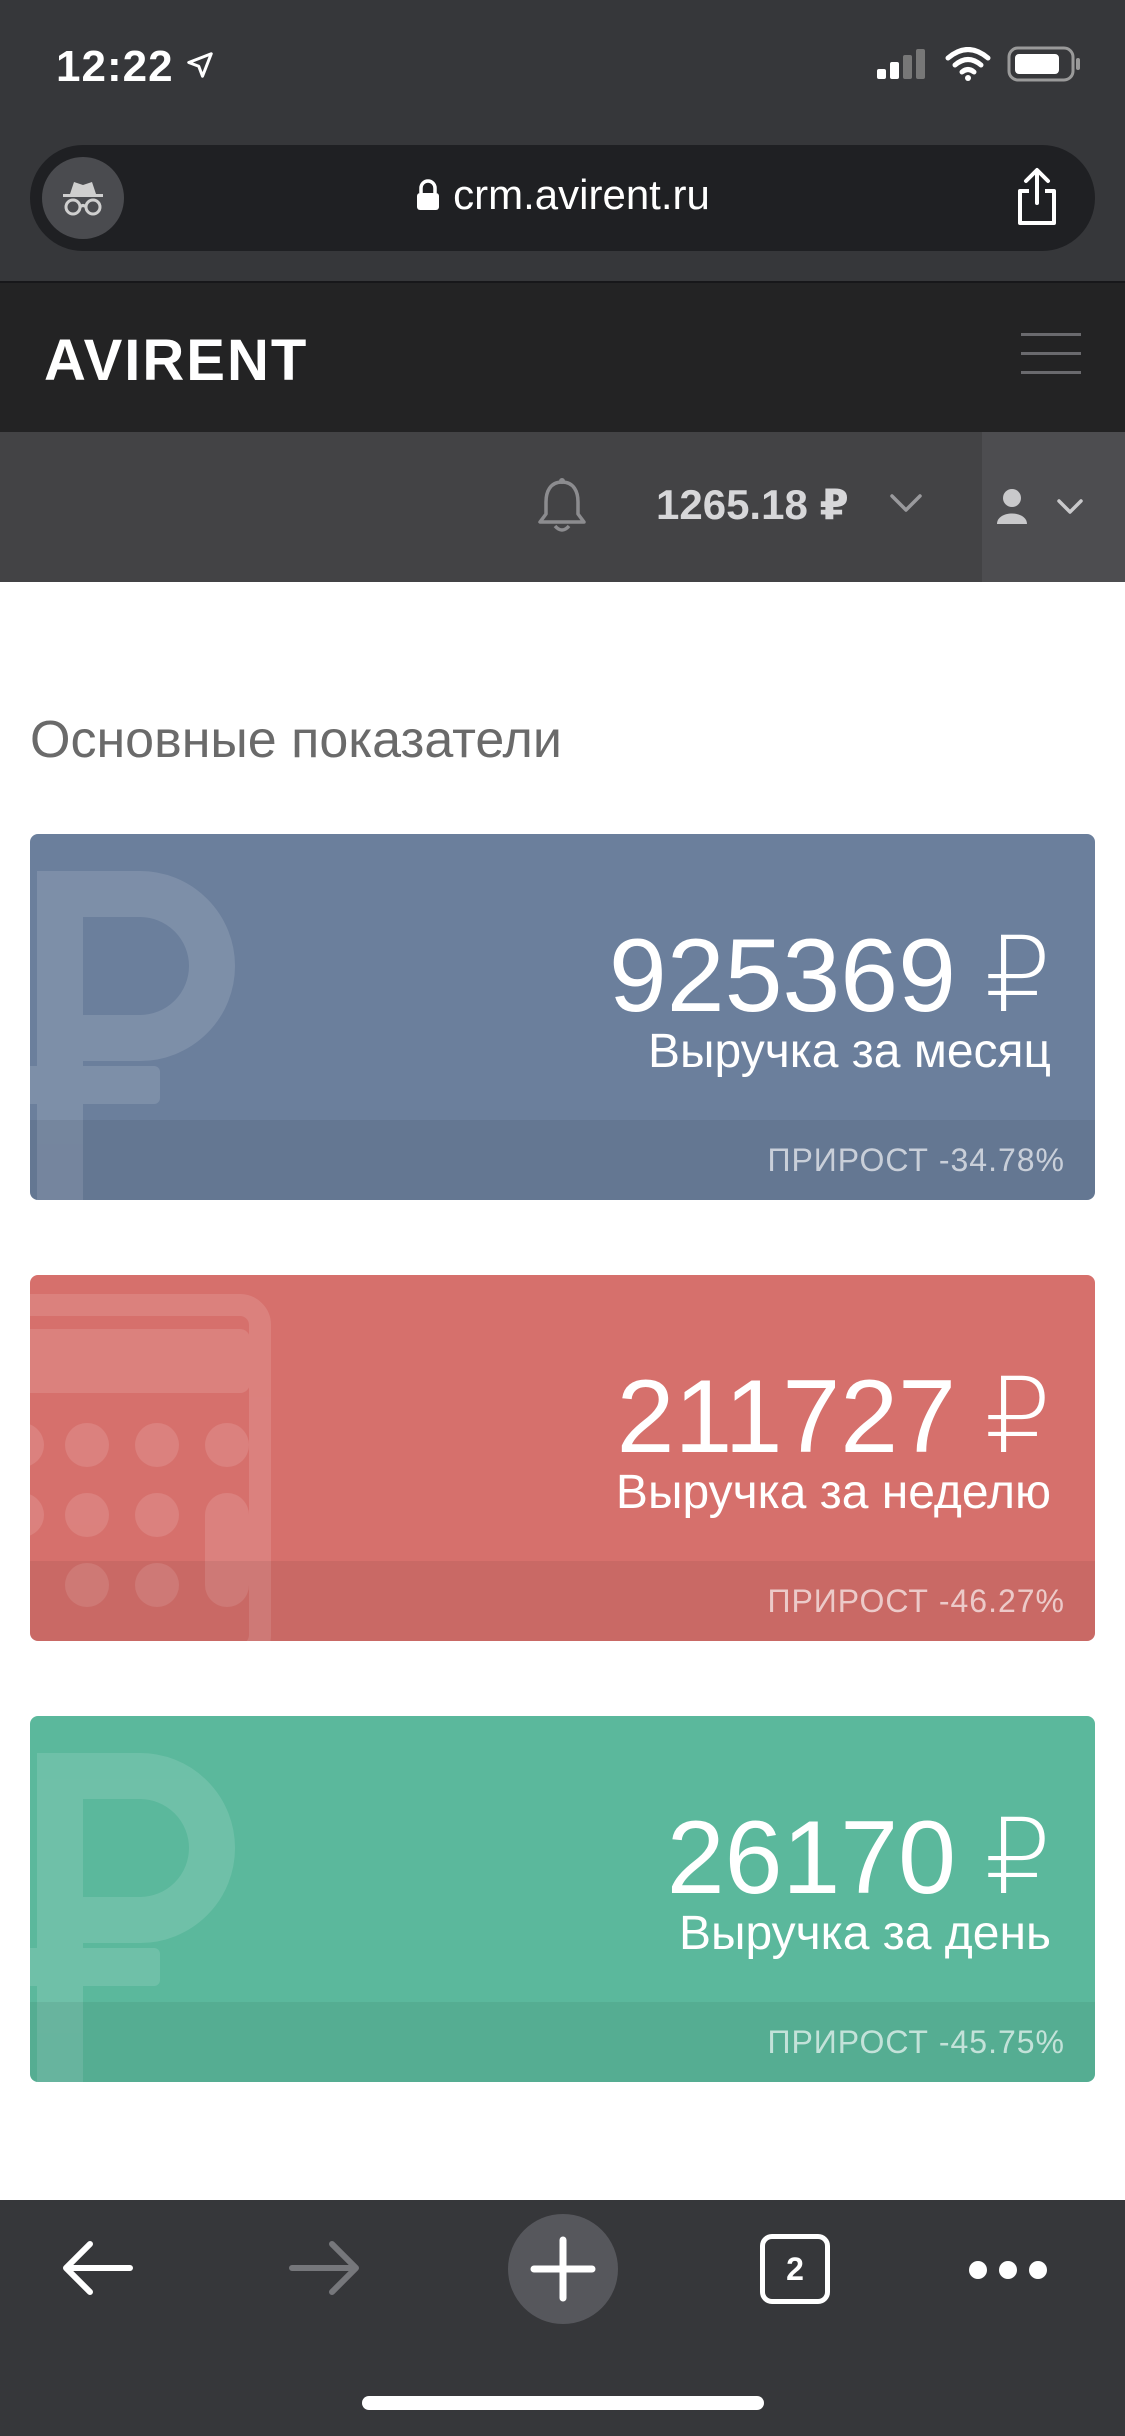 The height and width of the screenshot is (2436, 1125). I want to click on card-value: 26170 ₽, so click(858, 1858).